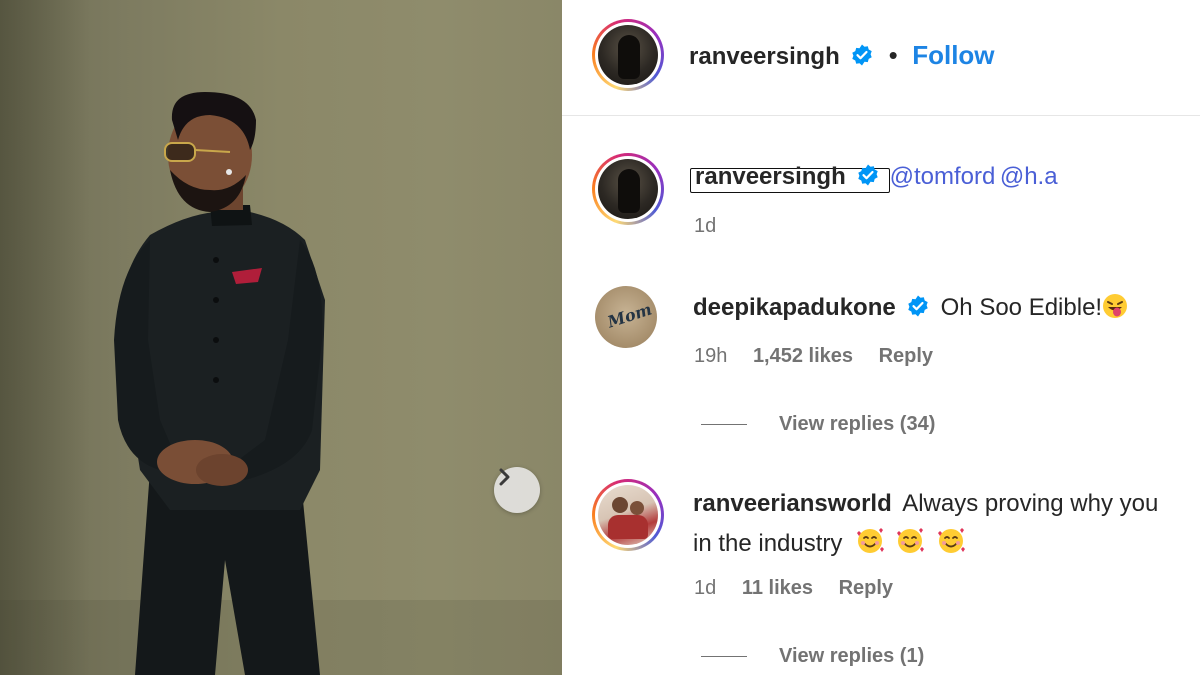 Image resolution: width=1200 pixels, height=675 pixels. Describe the element at coordinates (881, 115) in the screenshot. I see `header-divider` at that location.